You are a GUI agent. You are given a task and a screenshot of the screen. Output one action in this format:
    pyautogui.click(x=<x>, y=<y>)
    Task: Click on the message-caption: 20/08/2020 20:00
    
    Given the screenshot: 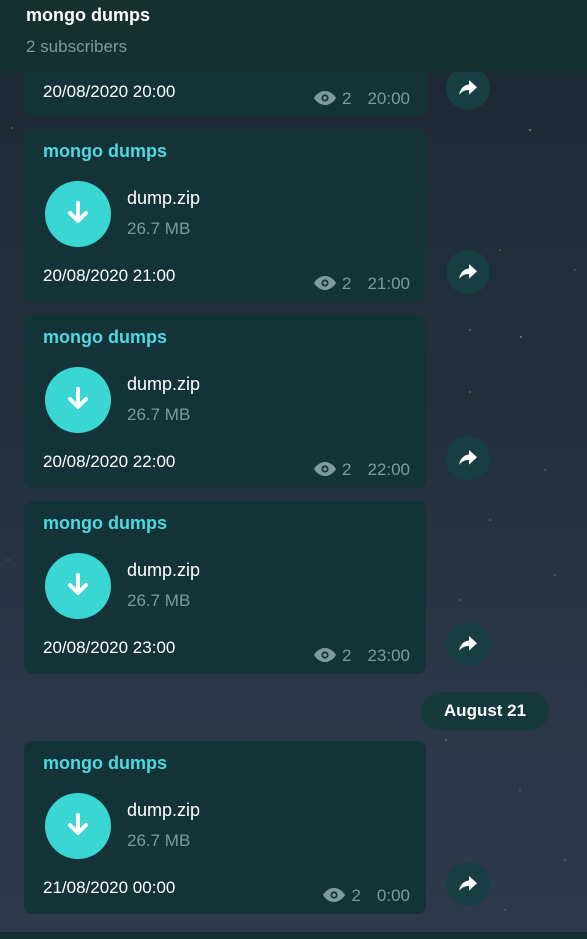 What is the action you would take?
    pyautogui.click(x=109, y=91)
    